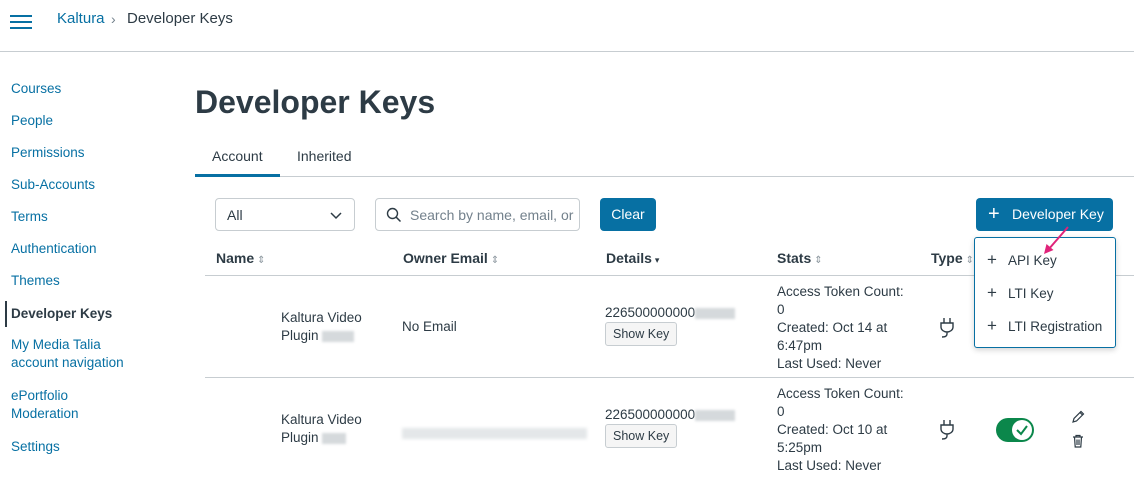  I want to click on tab-list: Account Inherited, so click(664, 158).